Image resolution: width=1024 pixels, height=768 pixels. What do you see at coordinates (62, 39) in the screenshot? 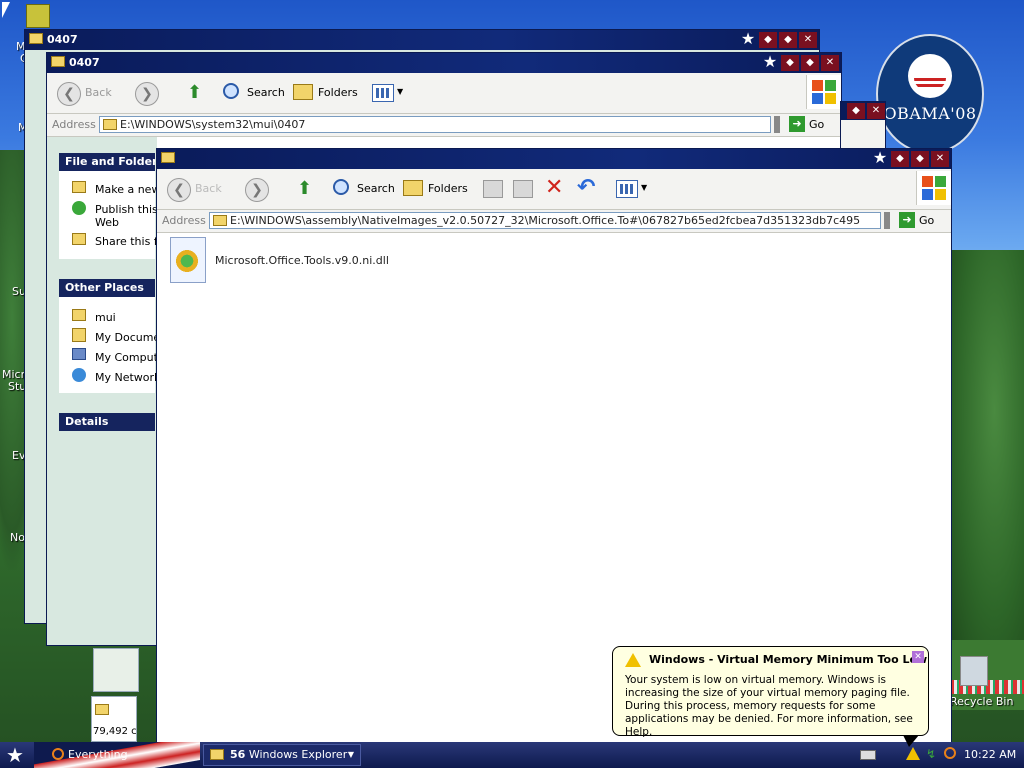
I see `window-title: 0407` at bounding box center [62, 39].